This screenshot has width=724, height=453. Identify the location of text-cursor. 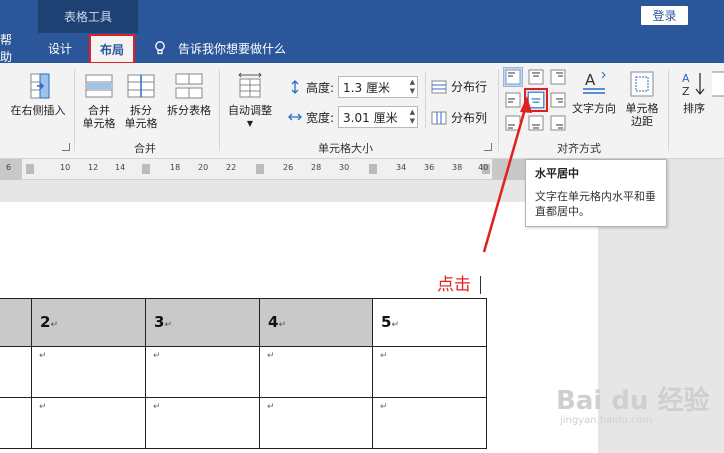
(480, 285).